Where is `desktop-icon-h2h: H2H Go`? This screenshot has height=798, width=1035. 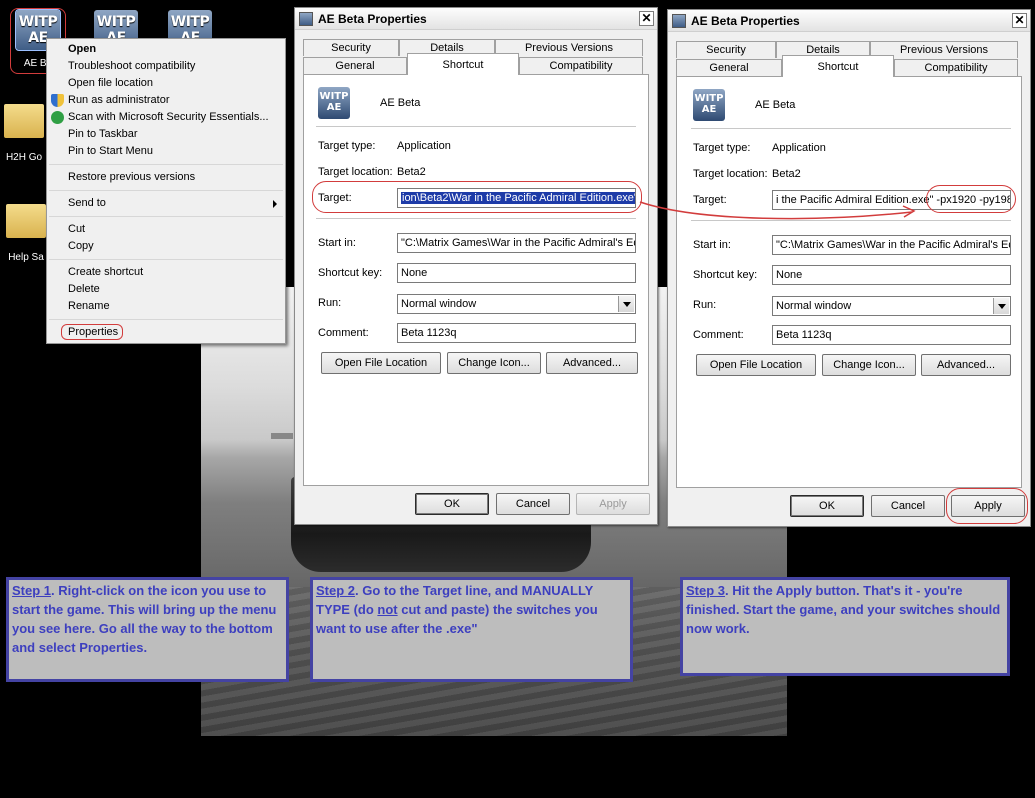 desktop-icon-h2h: H2H Go is located at coordinates (24, 133).